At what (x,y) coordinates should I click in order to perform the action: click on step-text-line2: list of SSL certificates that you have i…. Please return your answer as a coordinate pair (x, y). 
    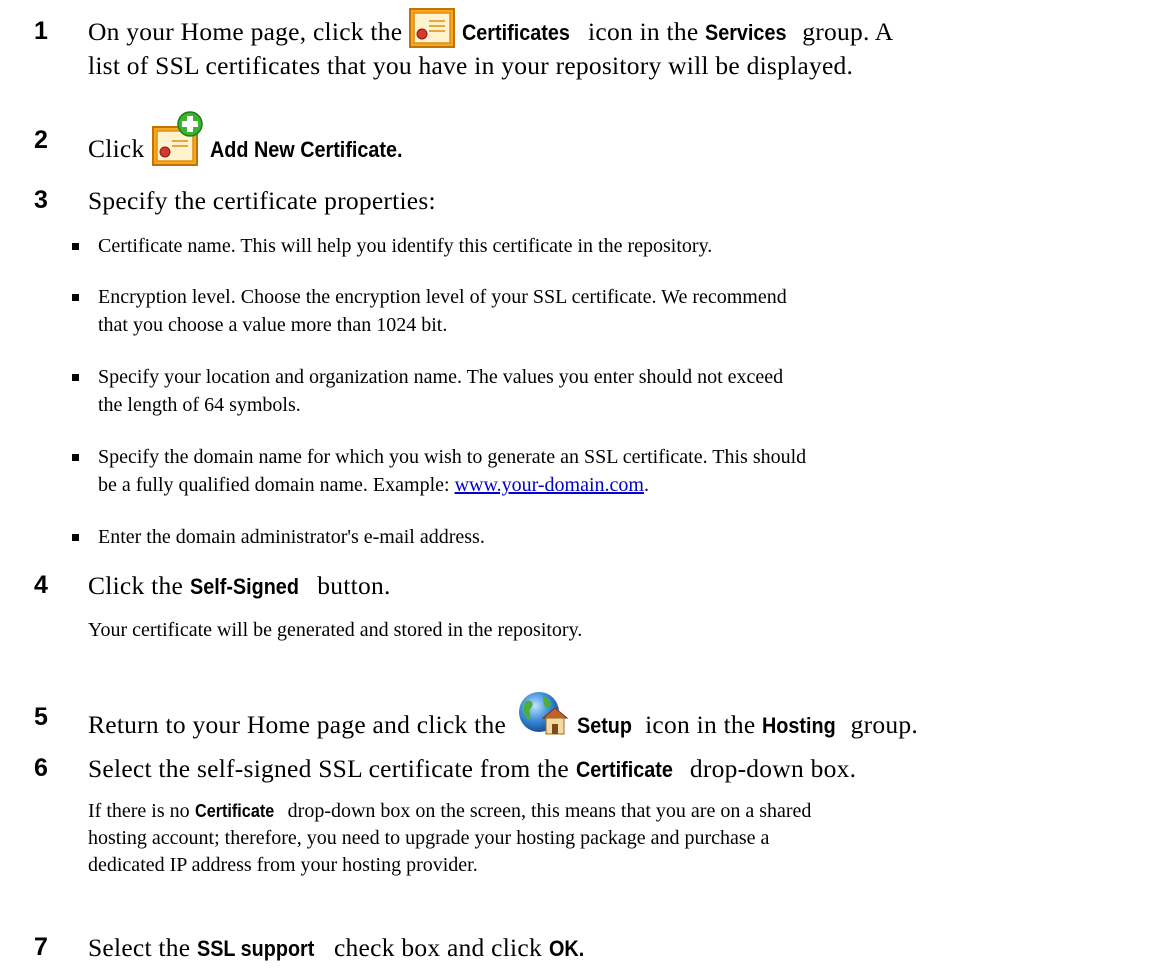
    Looking at the image, I should click on (471, 65).